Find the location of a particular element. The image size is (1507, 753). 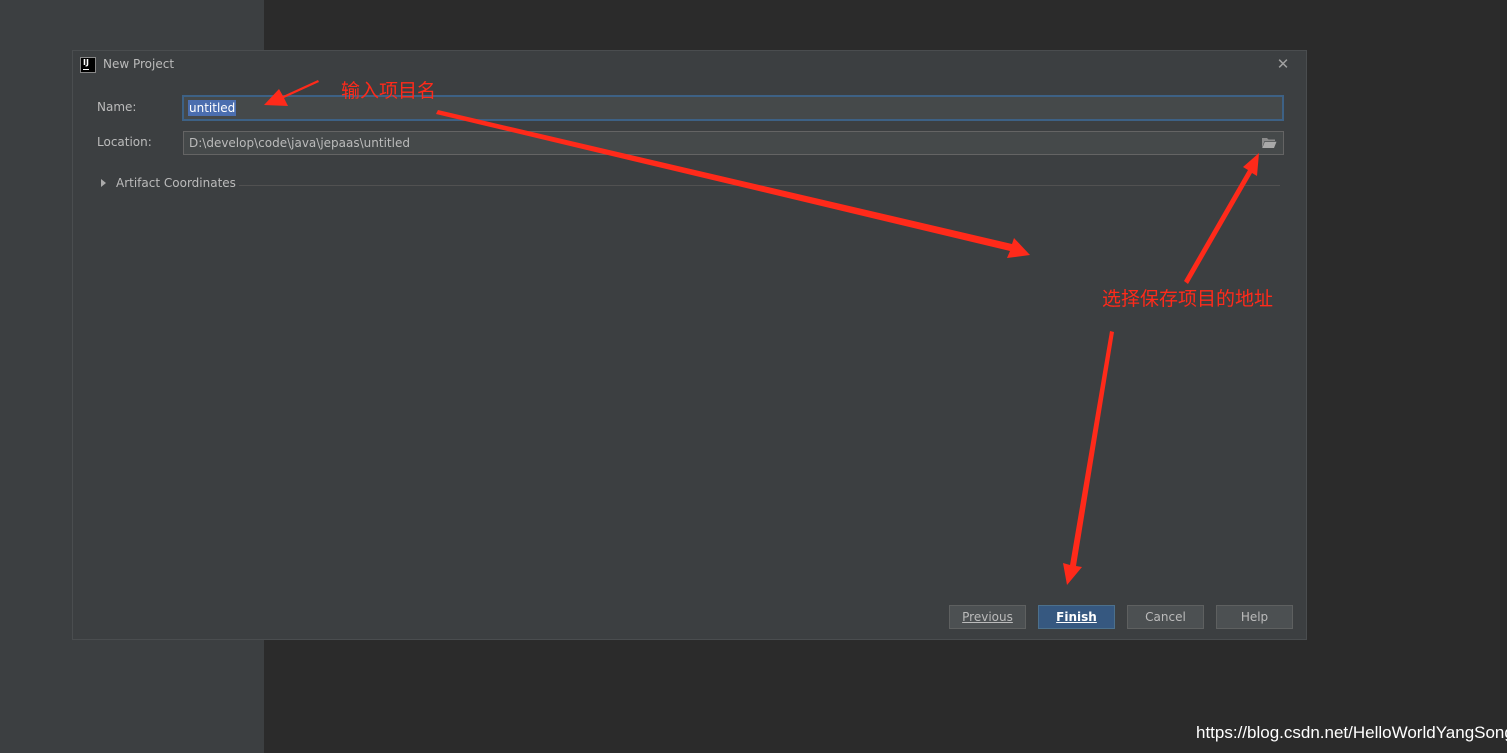

name-label: Name: is located at coordinates (117, 107).